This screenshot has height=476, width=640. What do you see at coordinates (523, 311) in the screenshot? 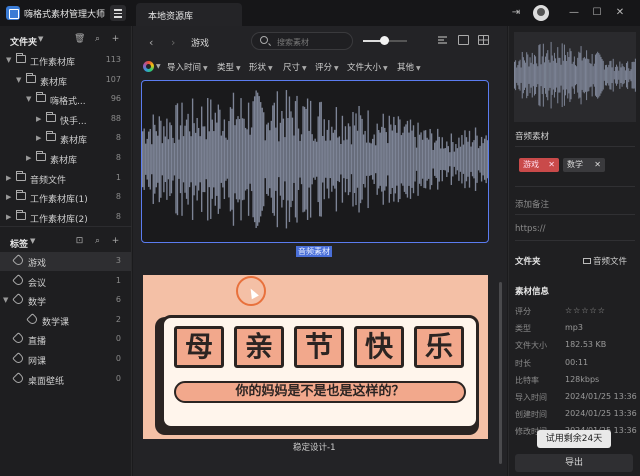
I see `info-key: 评分` at bounding box center [523, 311].